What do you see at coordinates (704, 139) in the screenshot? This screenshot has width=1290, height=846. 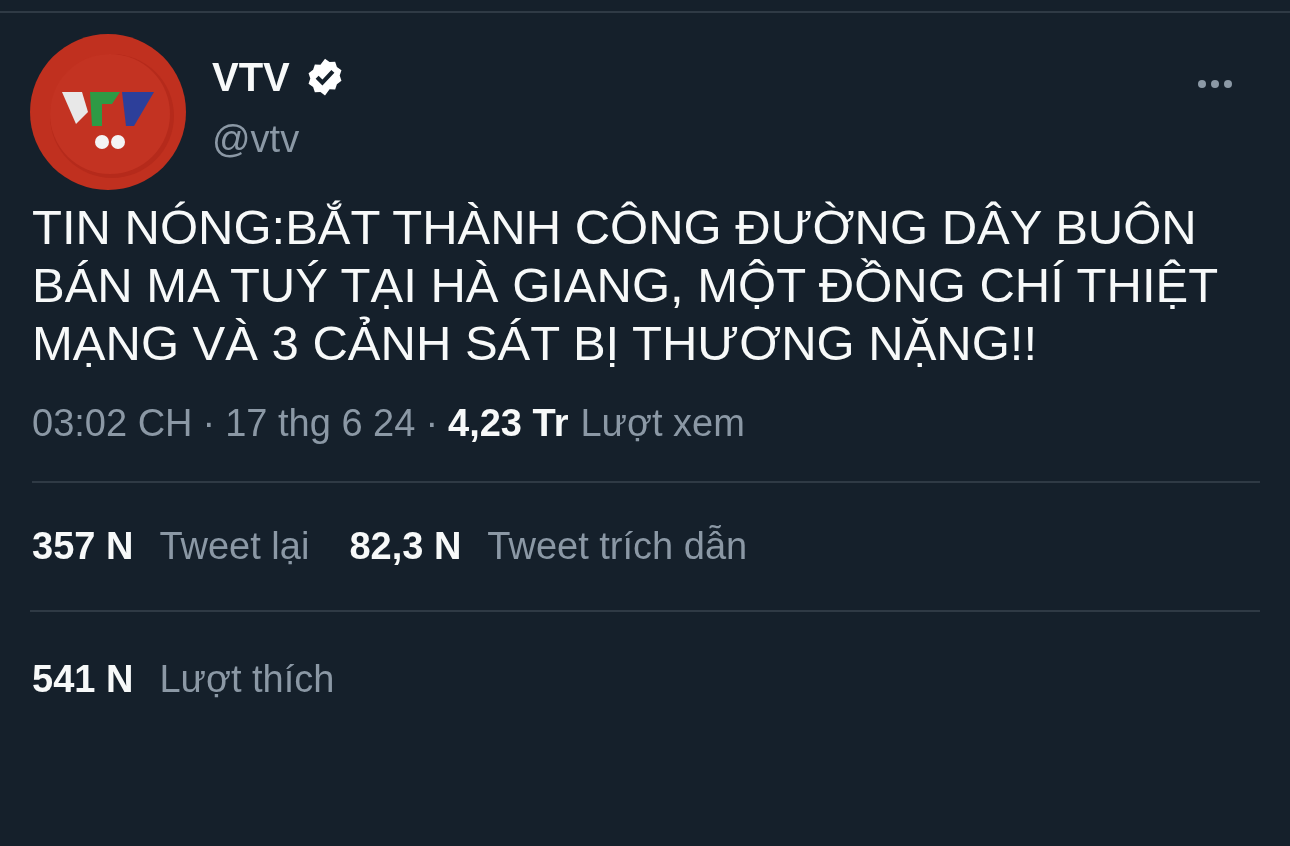 I see `author-handle: @vtv` at bounding box center [704, 139].